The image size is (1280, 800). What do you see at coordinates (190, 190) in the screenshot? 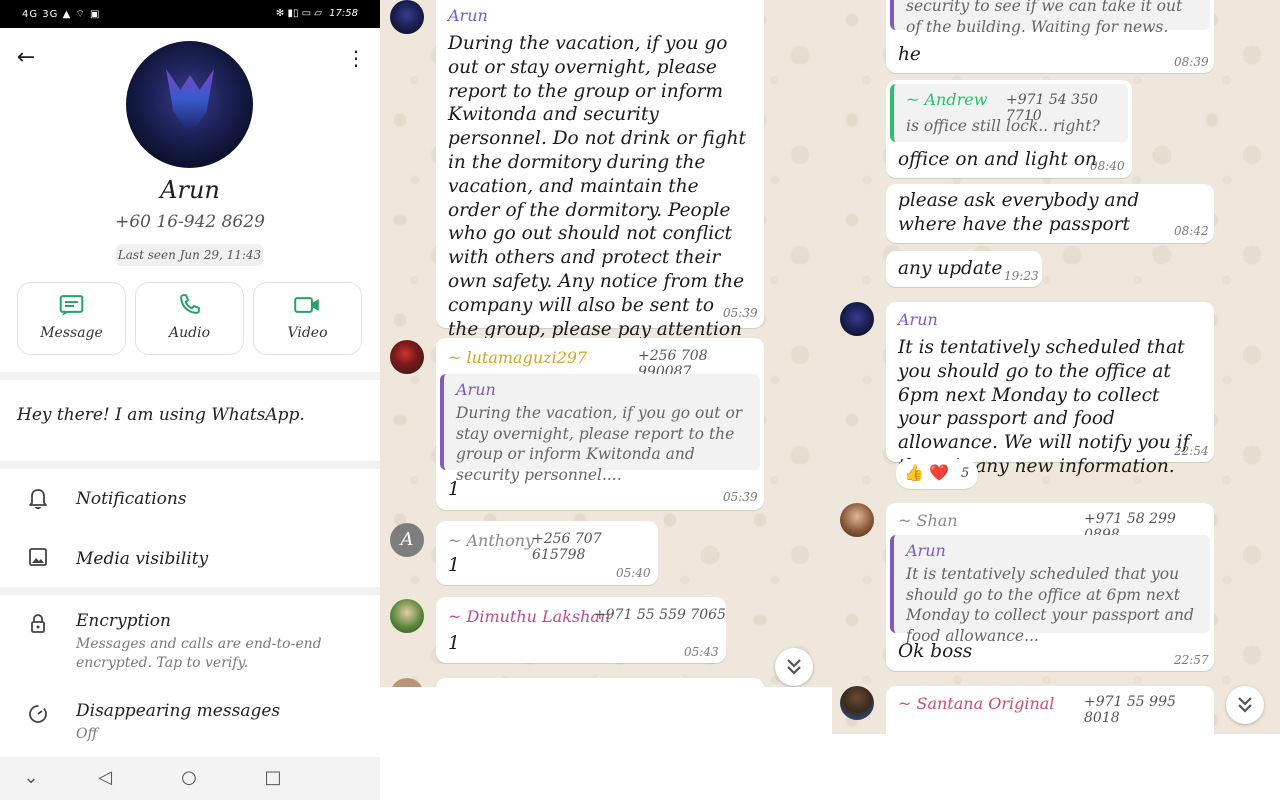
I see `contact-name: Arun` at bounding box center [190, 190].